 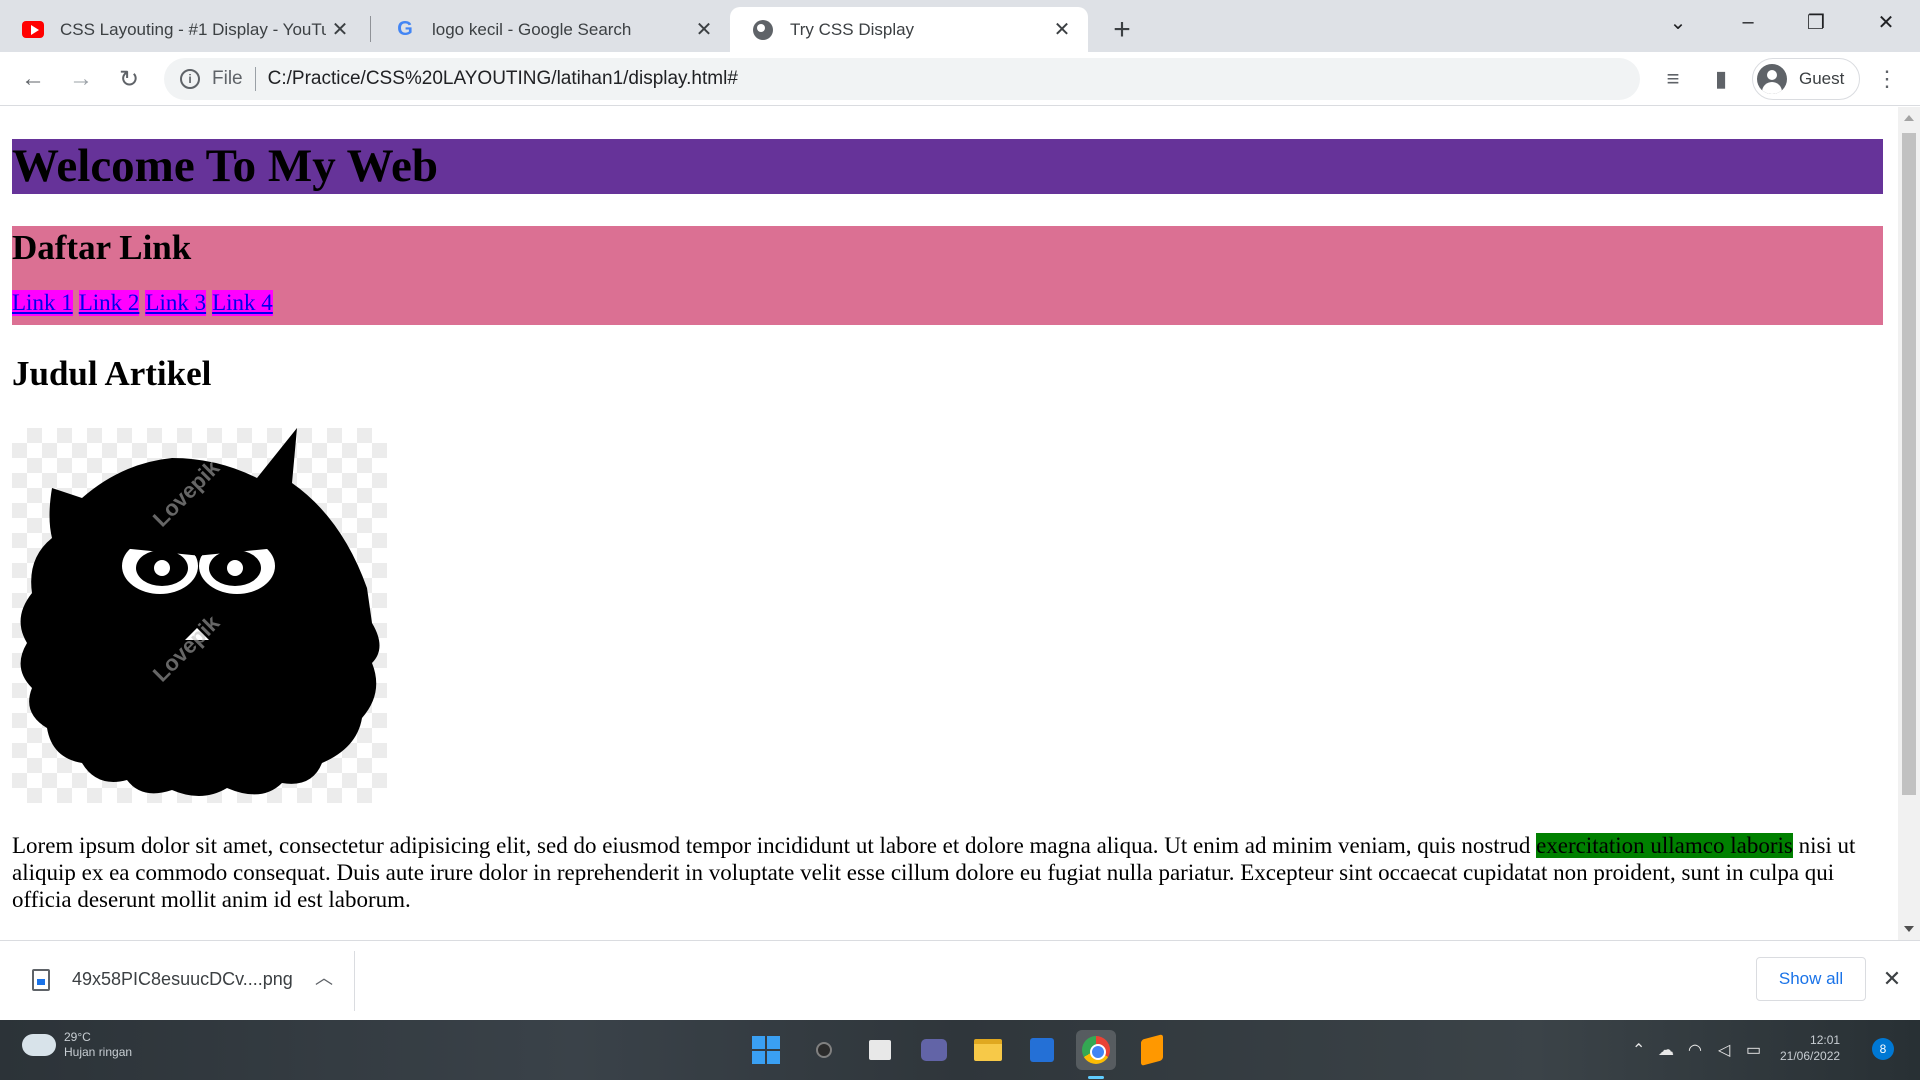 I want to click on new-tab-button: +, so click(x=1122, y=30).